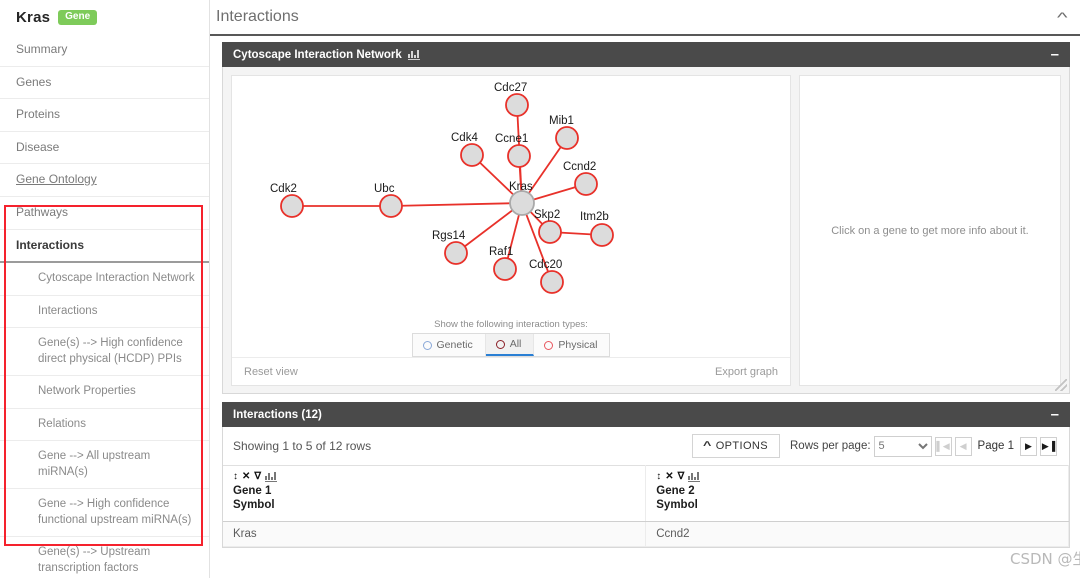 This screenshot has height=578, width=1080. What do you see at coordinates (943, 446) in the screenshot?
I see `first-page-button: ▌◀` at bounding box center [943, 446].